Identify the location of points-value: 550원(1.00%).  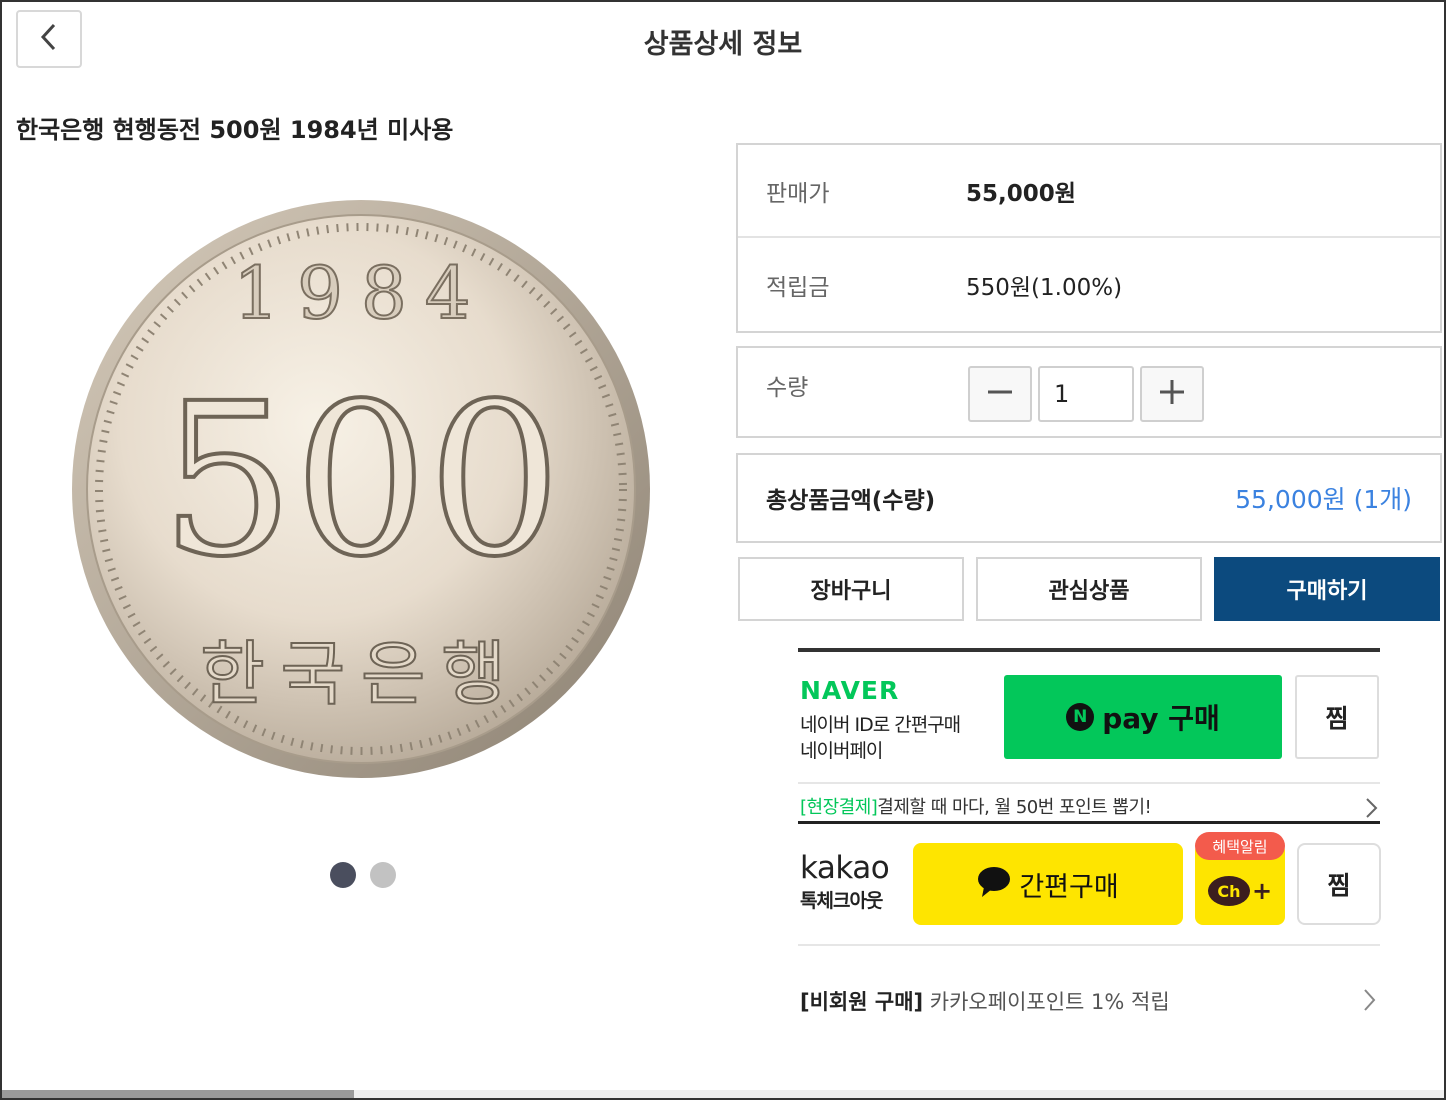
(1044, 287).